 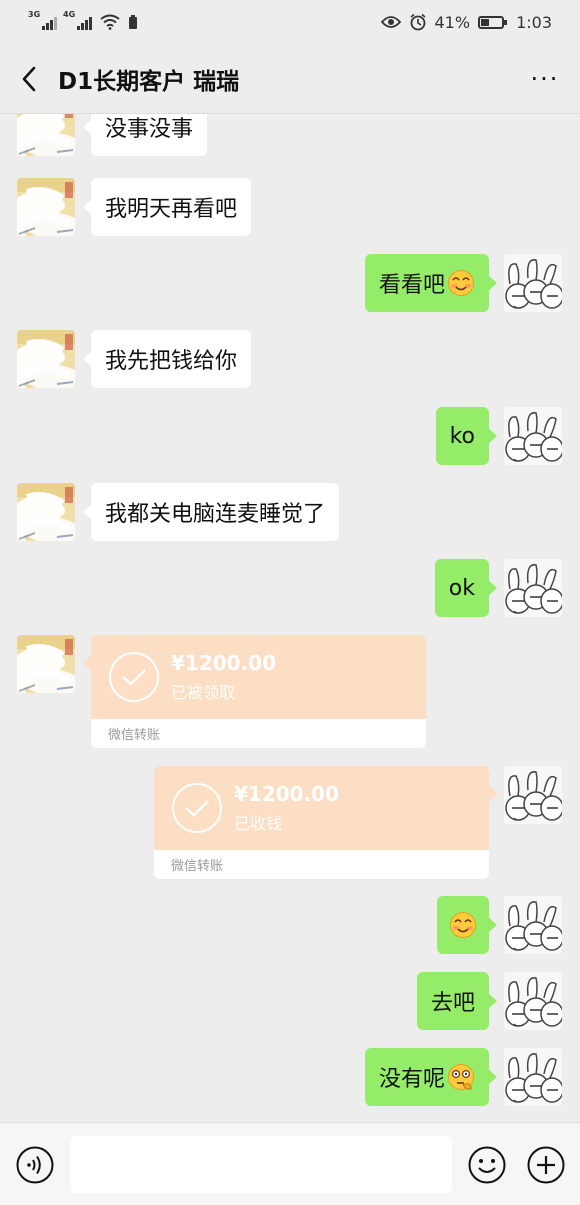 I want to click on eye-icon, so click(x=390, y=22).